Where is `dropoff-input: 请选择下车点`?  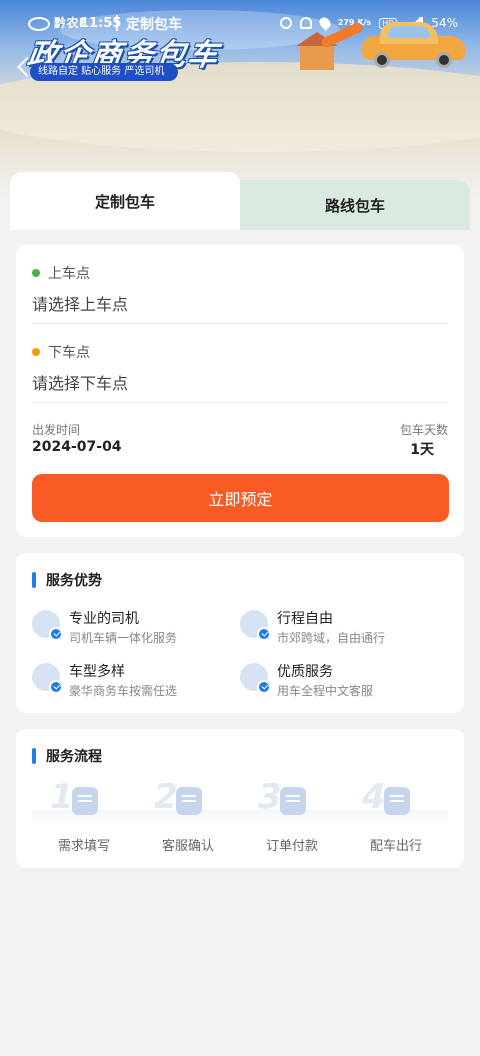 dropoff-input: 请选择下车点 is located at coordinates (240, 382).